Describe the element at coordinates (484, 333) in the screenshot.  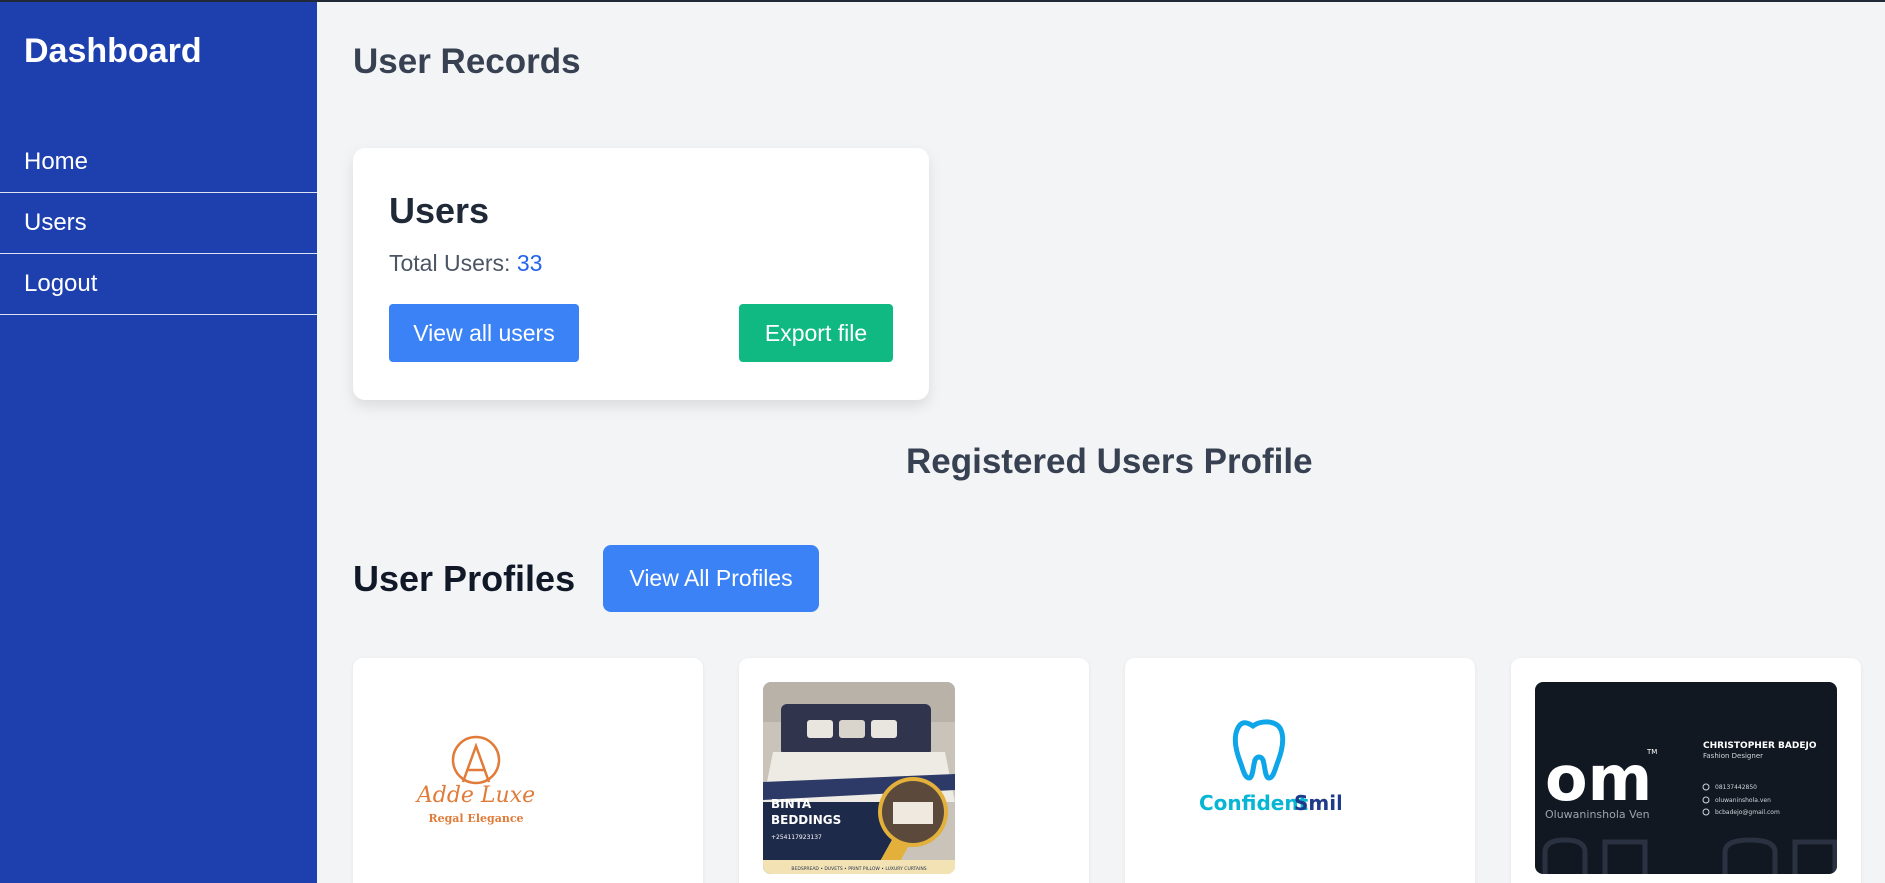
I see `view-all-users-button: View all users` at that location.